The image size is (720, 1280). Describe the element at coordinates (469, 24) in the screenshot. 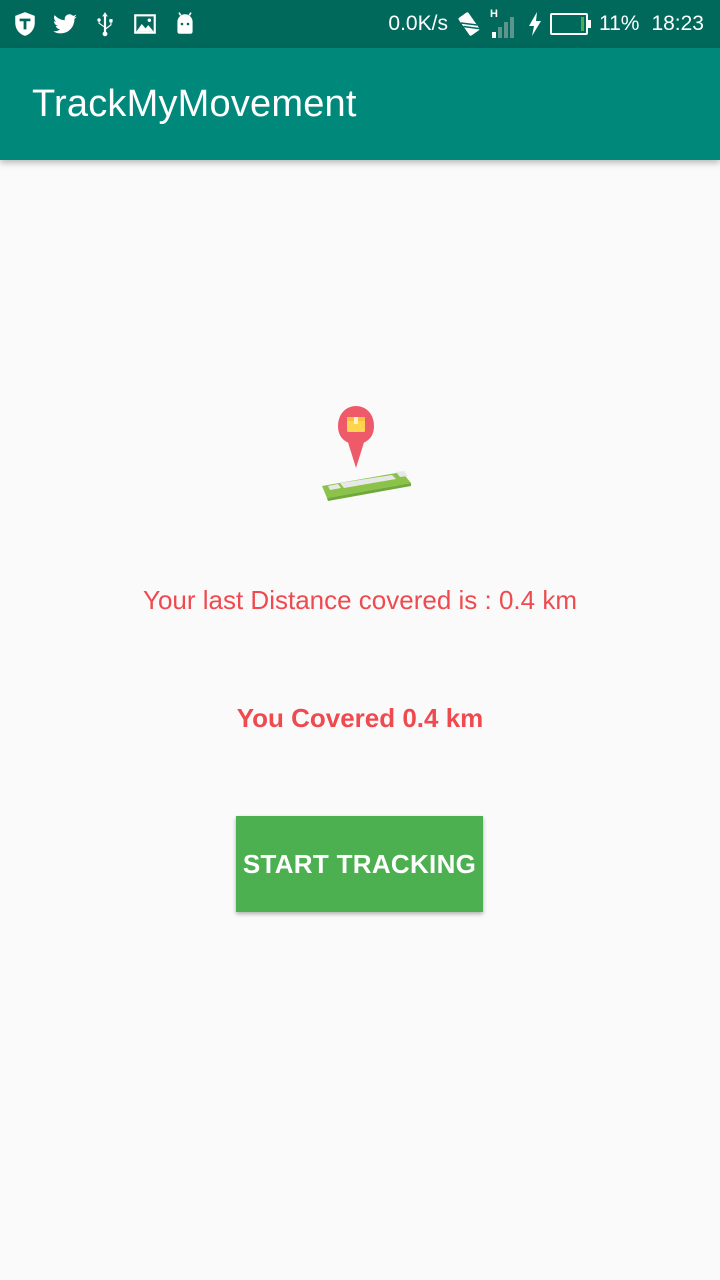

I see `screen-rotation-icon` at that location.